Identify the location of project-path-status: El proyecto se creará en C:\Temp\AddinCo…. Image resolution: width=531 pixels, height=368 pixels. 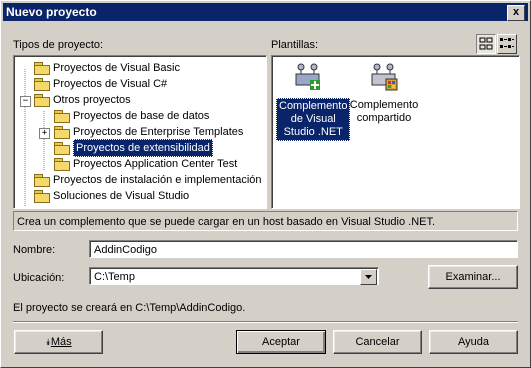
(129, 308).